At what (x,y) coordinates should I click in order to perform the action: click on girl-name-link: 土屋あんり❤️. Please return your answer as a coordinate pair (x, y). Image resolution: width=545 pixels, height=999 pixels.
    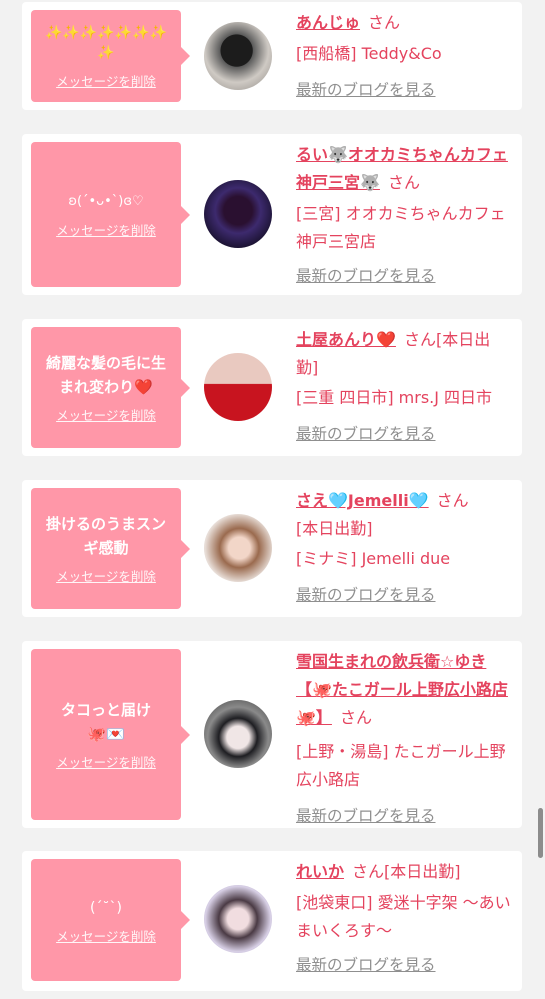
    Looking at the image, I should click on (346, 339).